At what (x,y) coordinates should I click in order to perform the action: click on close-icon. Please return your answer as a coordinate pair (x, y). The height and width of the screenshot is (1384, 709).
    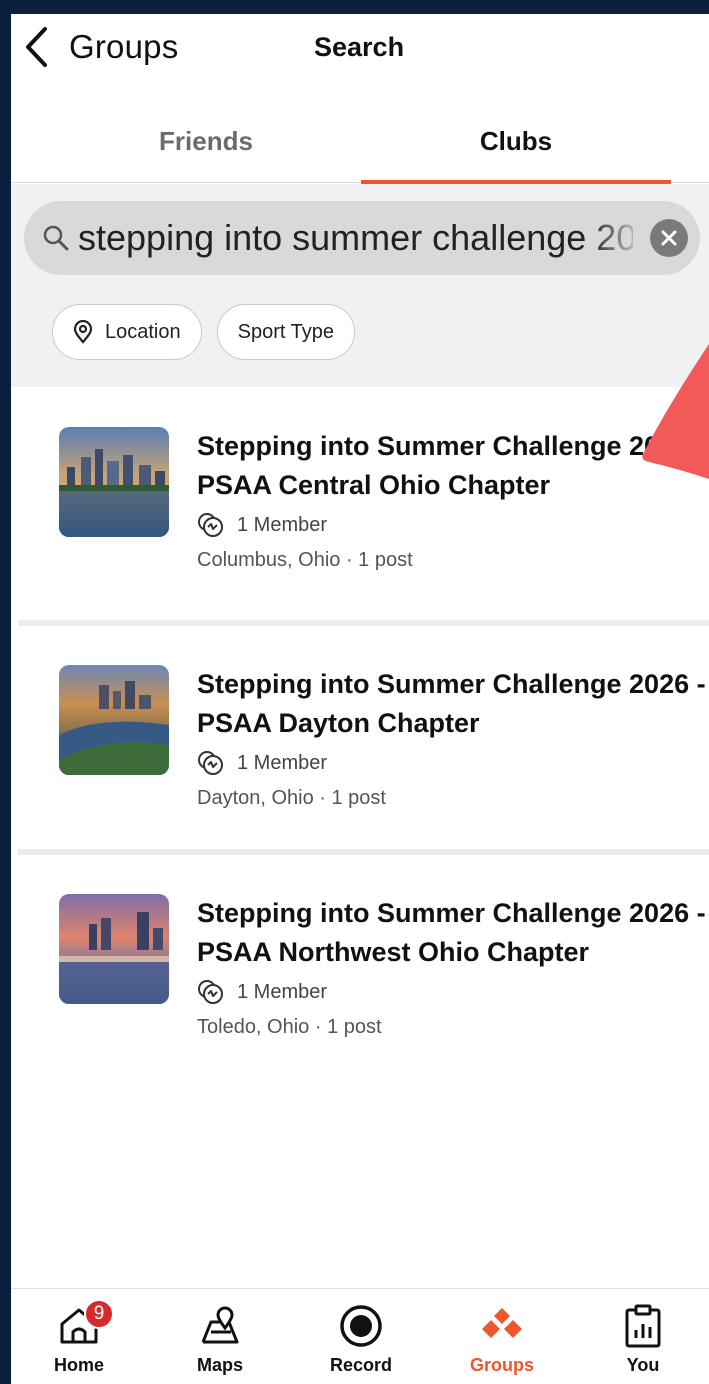
    Looking at the image, I should click on (669, 238).